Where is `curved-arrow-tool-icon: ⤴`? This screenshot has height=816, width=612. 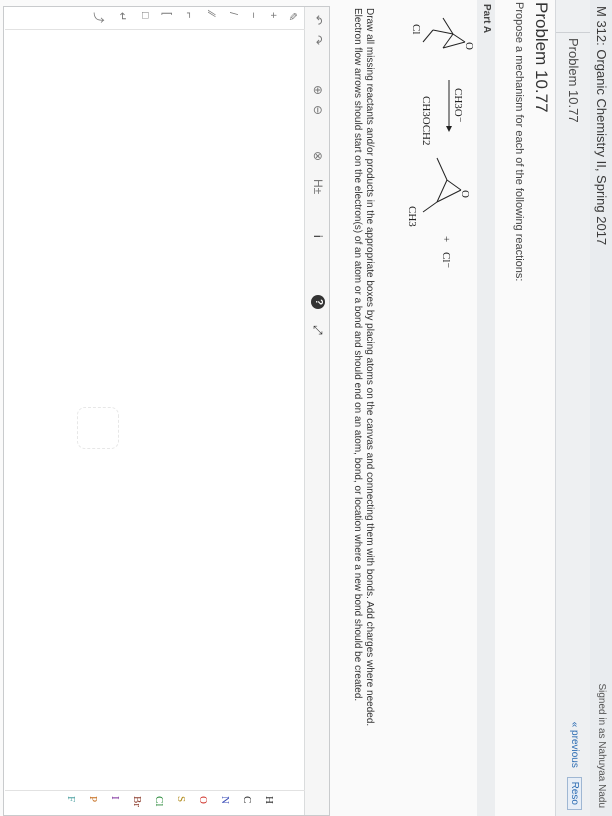
curved-arrow-tool-icon: ⤴ is located at coordinates (99, 17).